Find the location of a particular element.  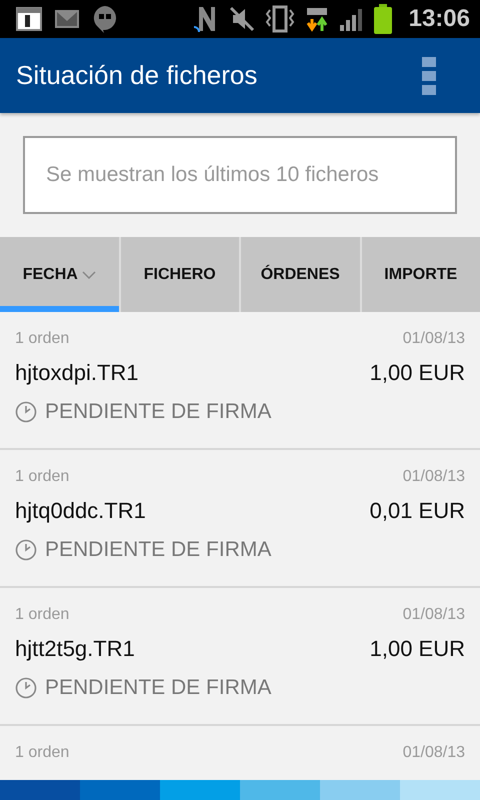

sort-tab: FICHERO is located at coordinates (179, 274).